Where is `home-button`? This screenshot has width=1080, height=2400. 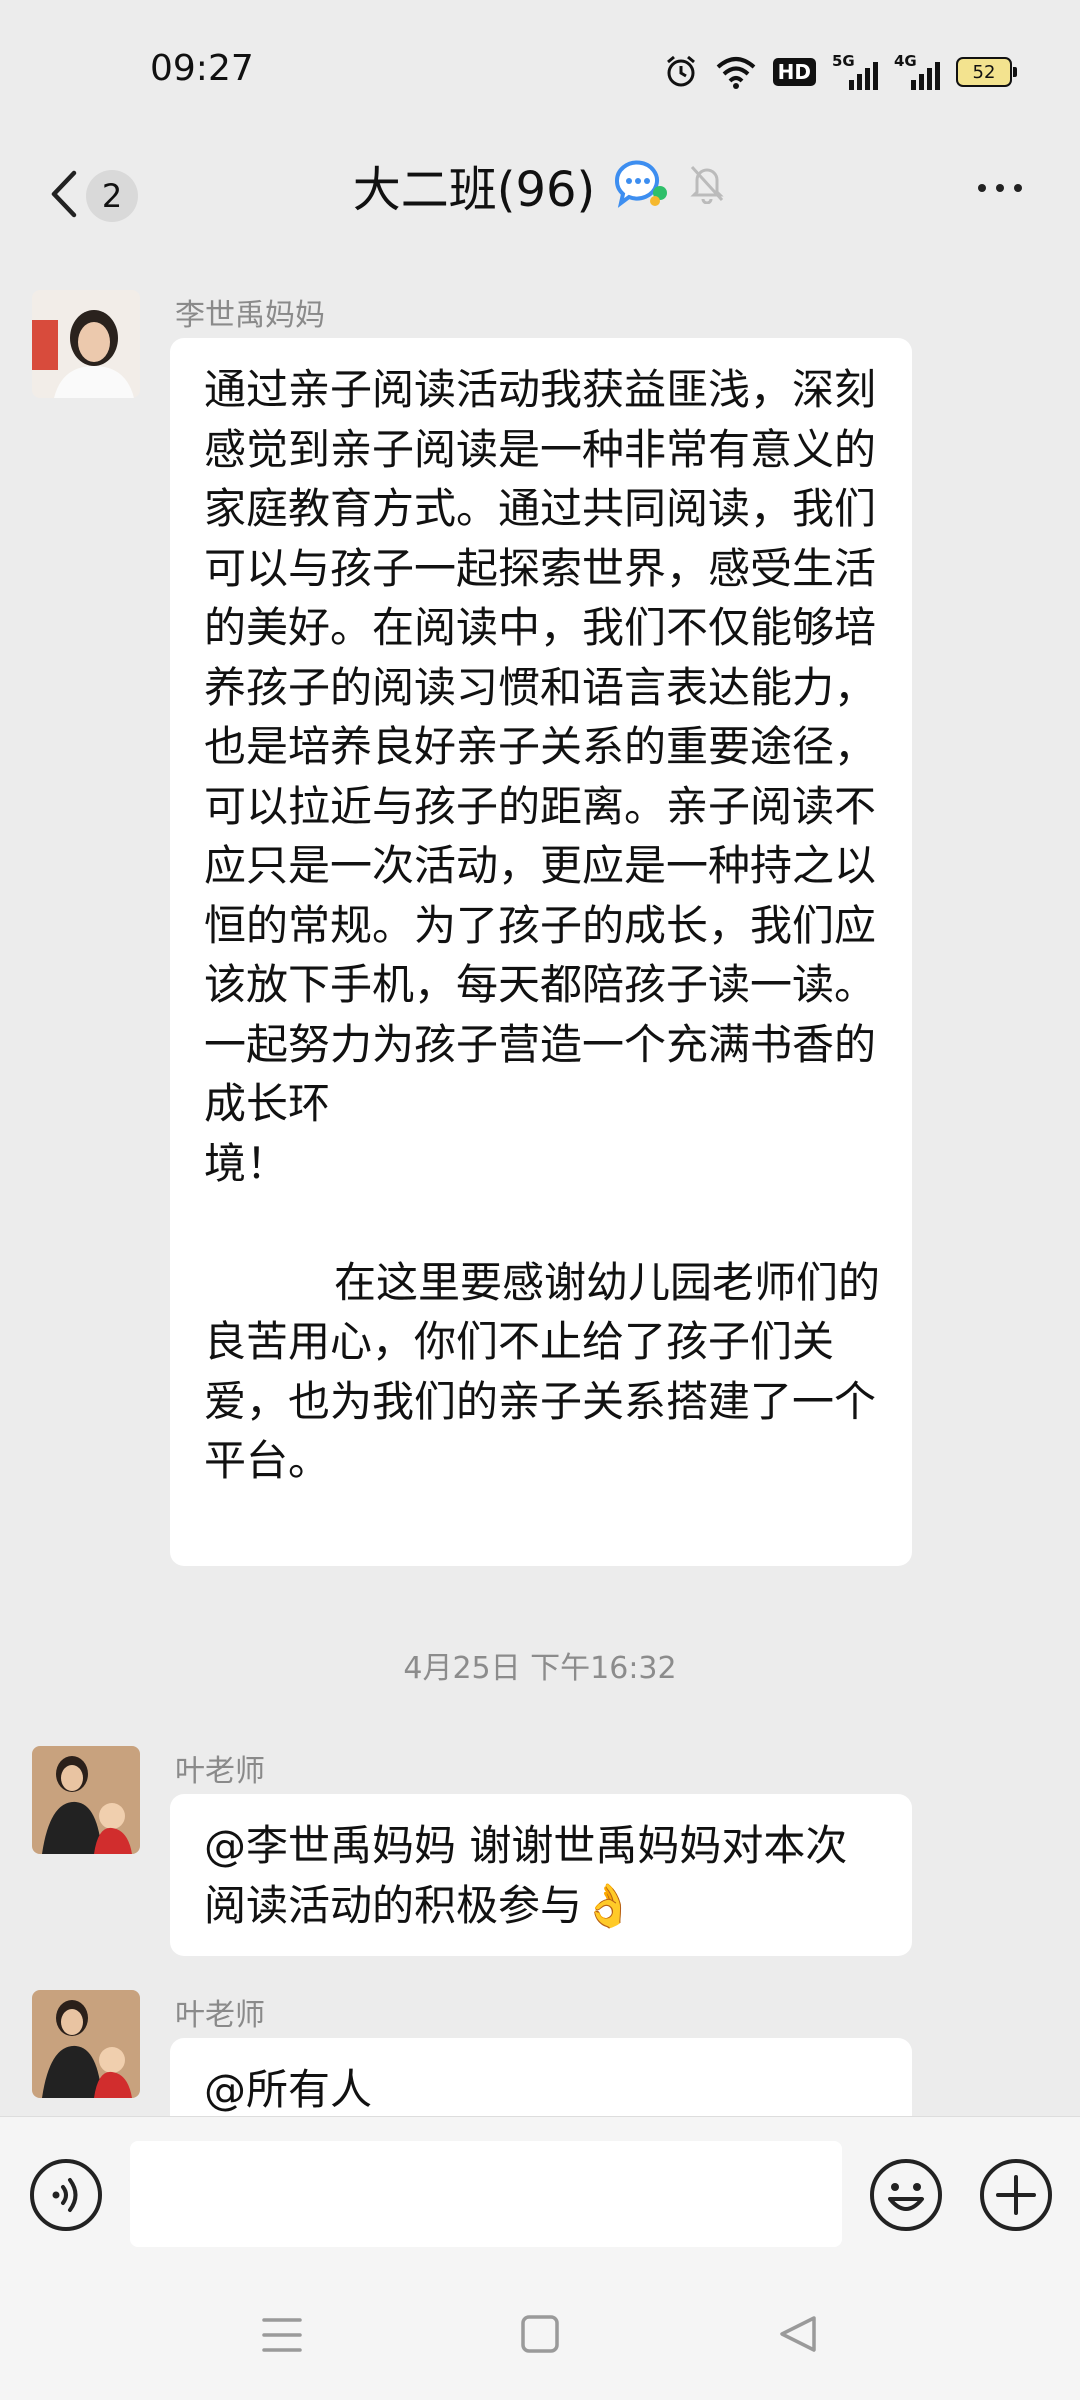 home-button is located at coordinates (540, 2336).